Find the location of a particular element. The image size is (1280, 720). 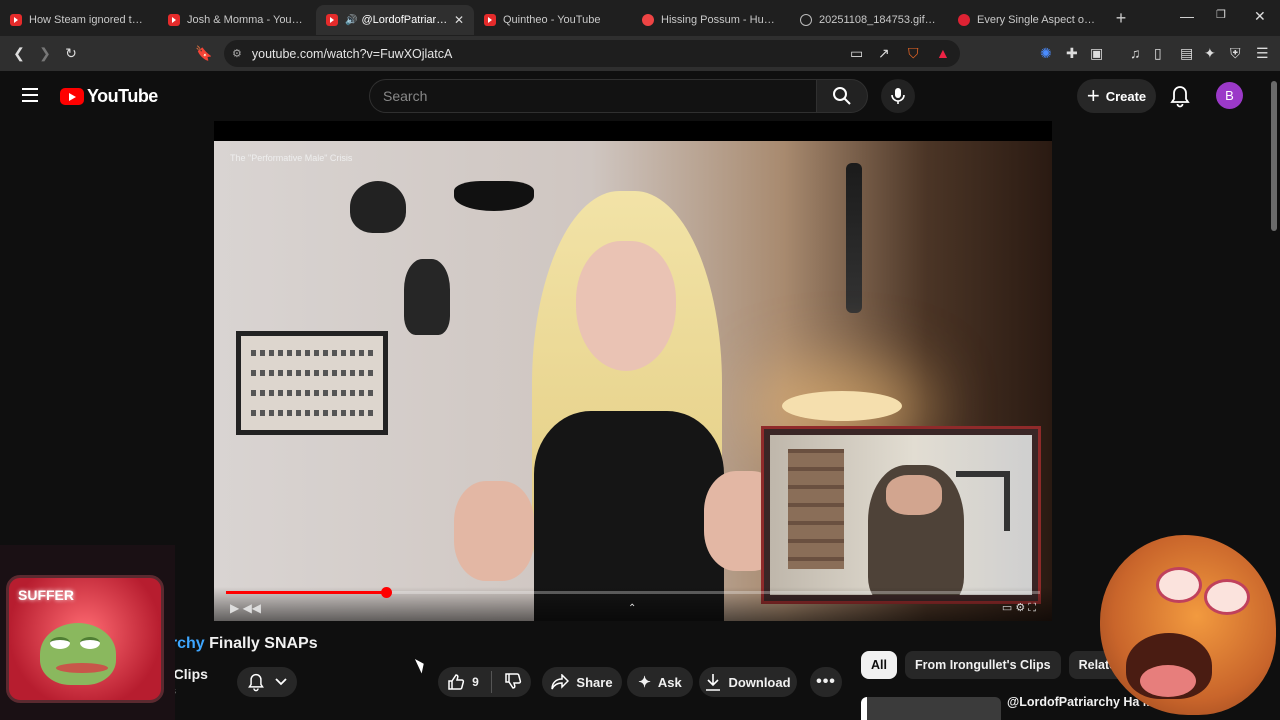

music-icon: ♫ is located at coordinates (1135, 53).